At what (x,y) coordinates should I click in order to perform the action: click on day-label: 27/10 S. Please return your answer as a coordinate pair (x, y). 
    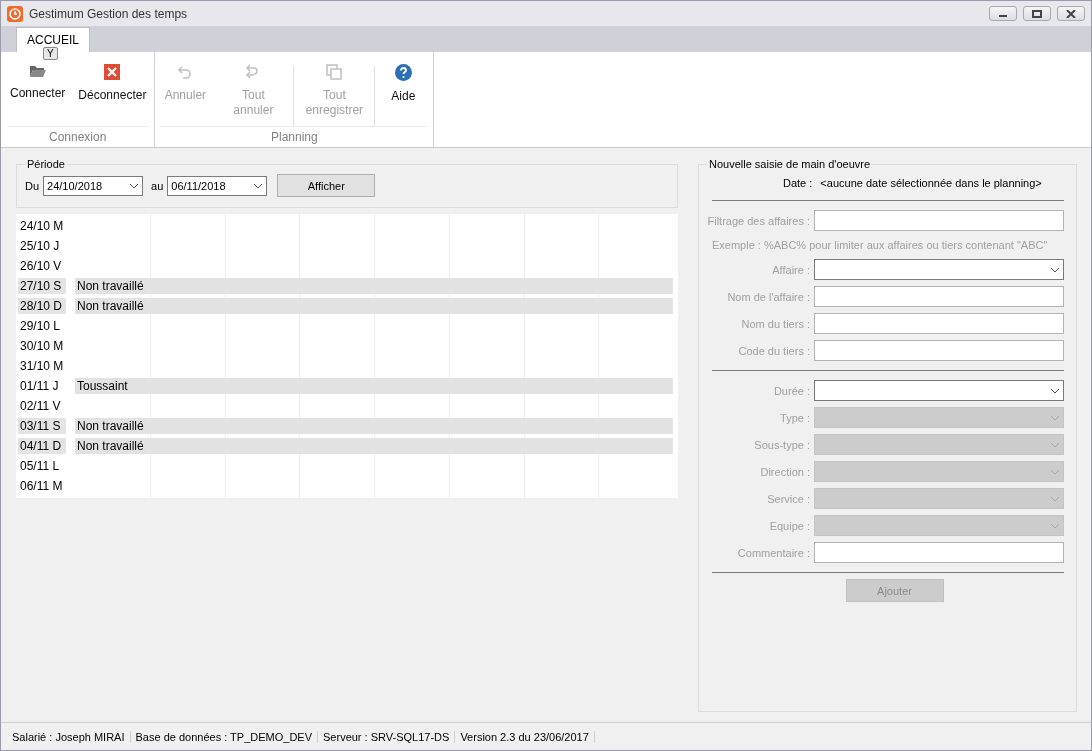
    Looking at the image, I should click on (42, 286).